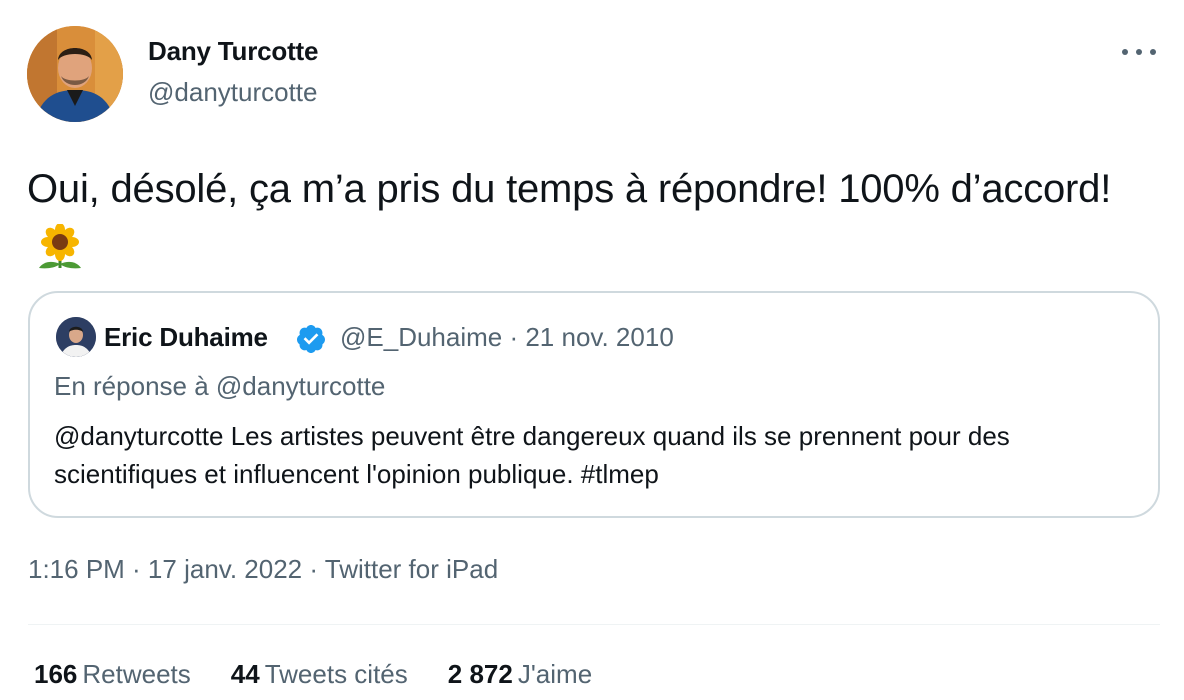 The image size is (1184, 700). What do you see at coordinates (1139, 52) in the screenshot?
I see `more-options-icon` at bounding box center [1139, 52].